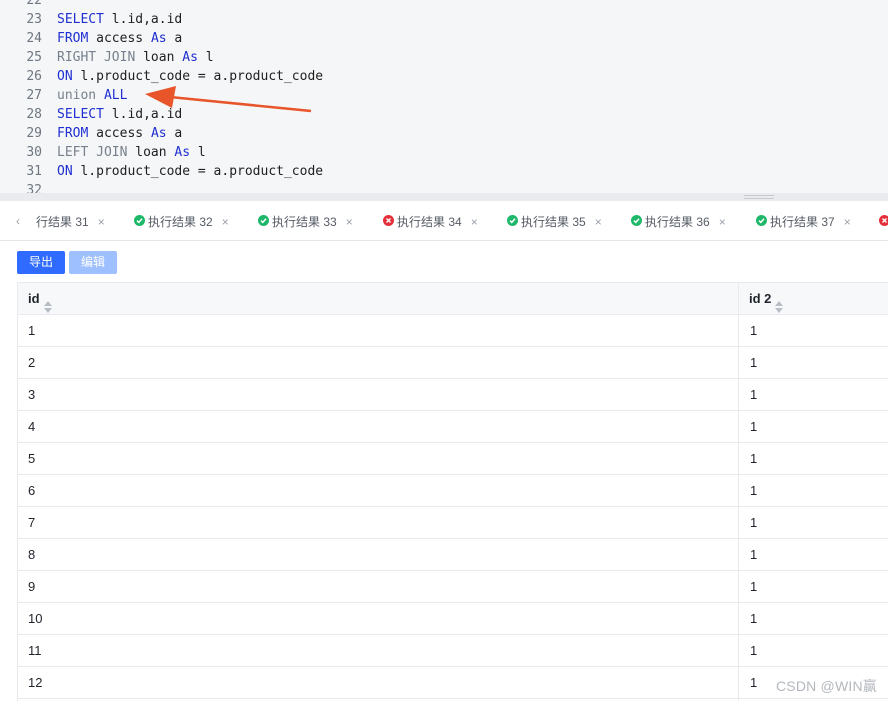  I want to click on edit-button: 编辑, so click(93, 262).